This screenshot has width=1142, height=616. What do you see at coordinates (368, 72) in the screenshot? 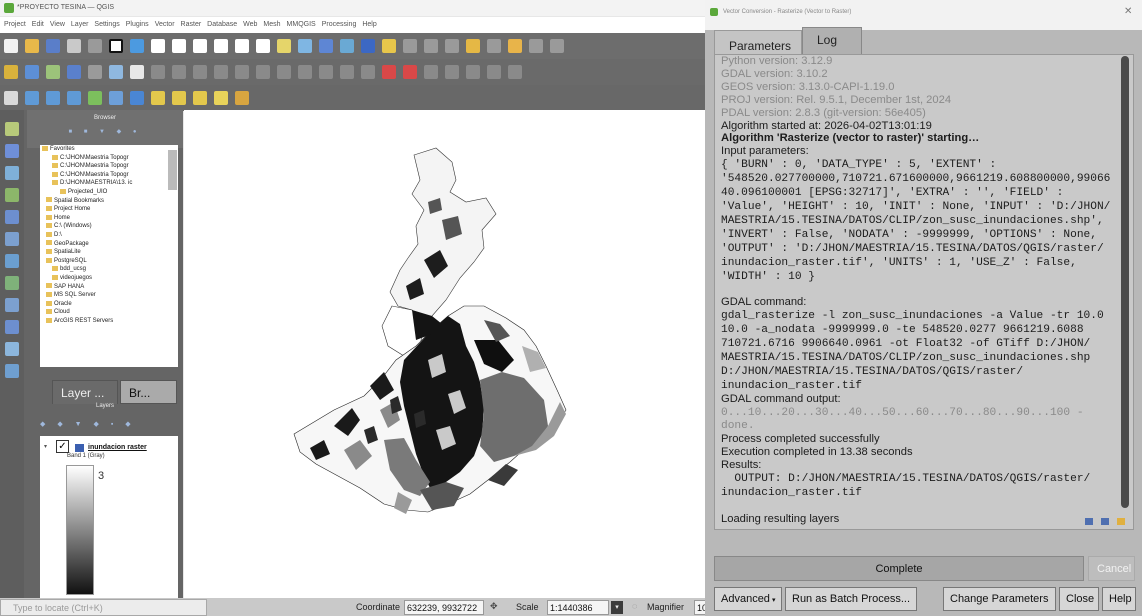
I see `reshape-icon` at bounding box center [368, 72].